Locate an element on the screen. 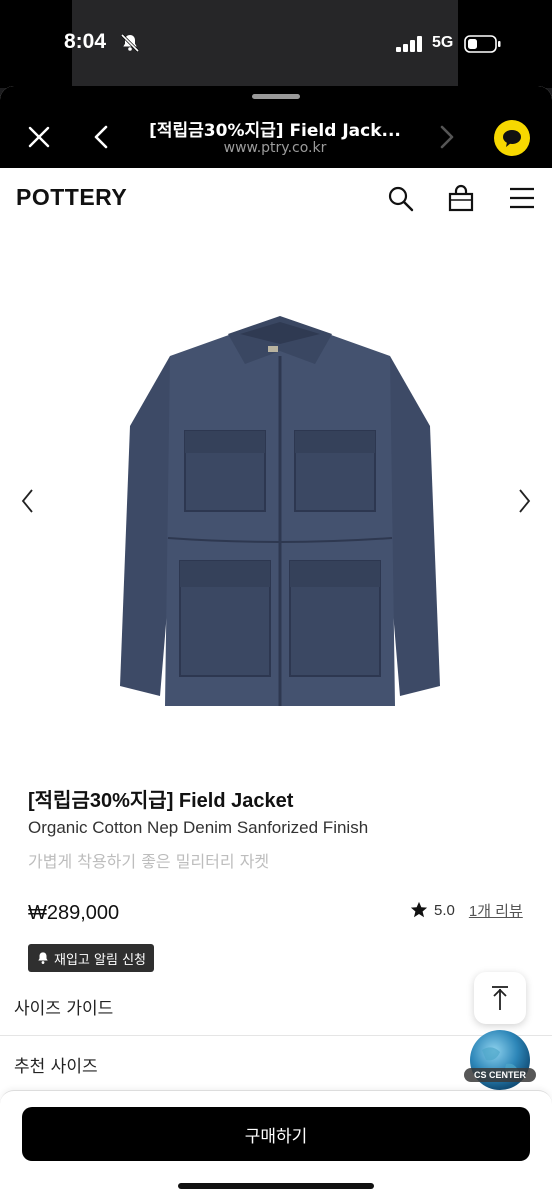 This screenshot has width=552, height=1200. rating-value: 5.0 is located at coordinates (444, 910).